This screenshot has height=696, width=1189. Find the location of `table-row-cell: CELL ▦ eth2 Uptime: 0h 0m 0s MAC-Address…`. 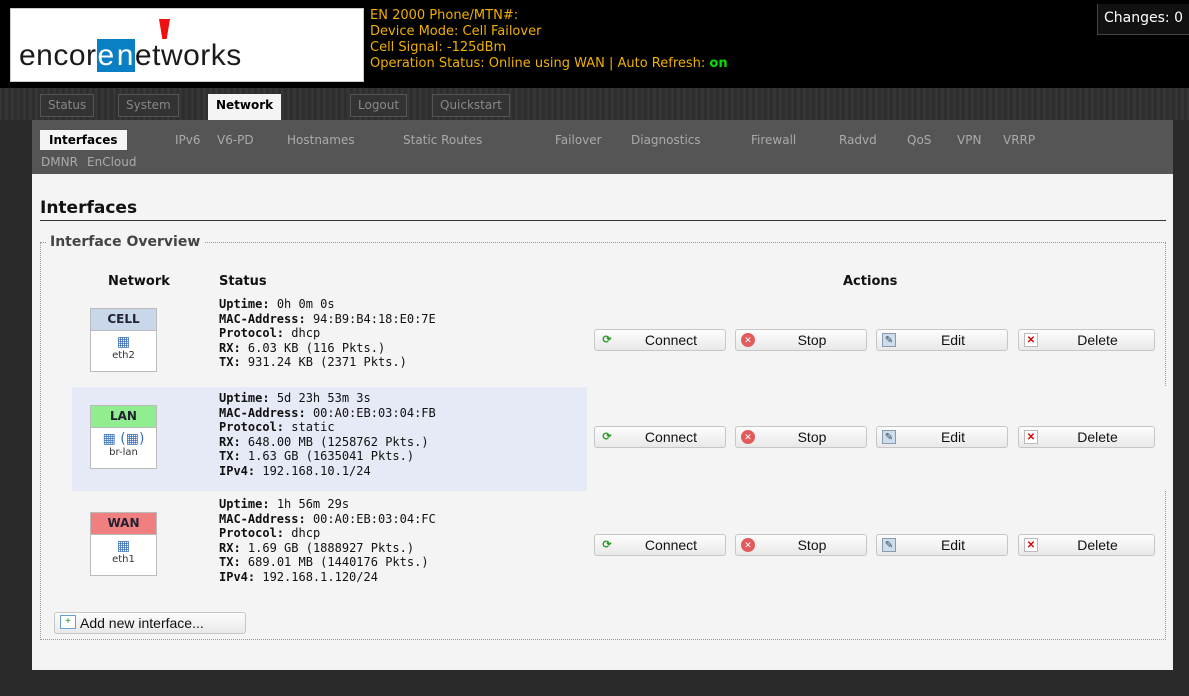

table-row-cell: CELL ▦ eth2 Uptime: 0h 0m 0s MAC-Address… is located at coordinates (619, 340).